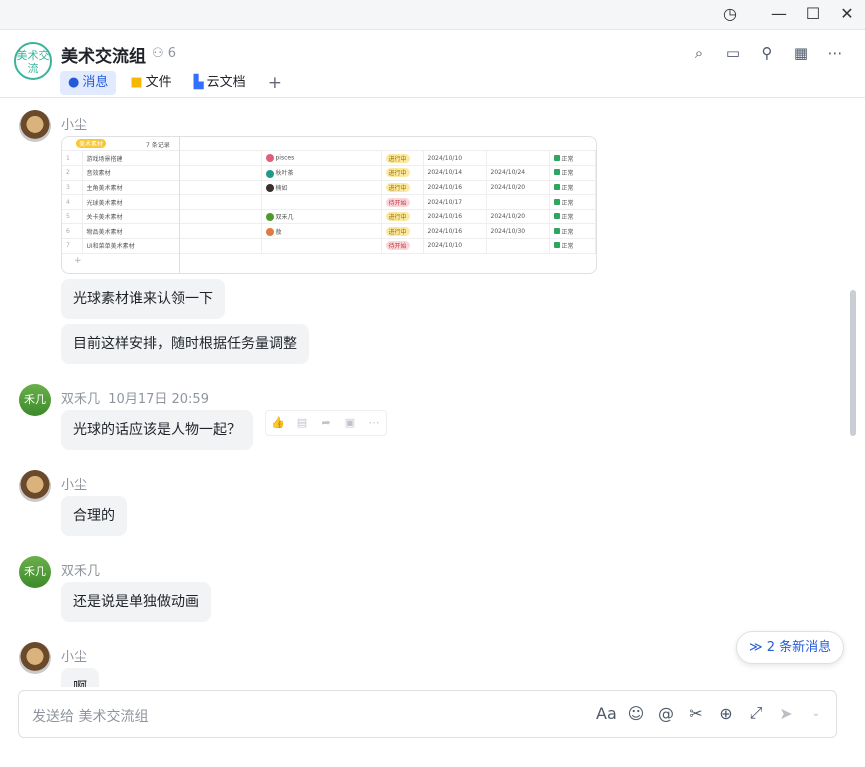 This screenshot has width=865, height=767. What do you see at coordinates (321, 159) in the screenshot?
I see `owner-cell: pisces` at bounding box center [321, 159].